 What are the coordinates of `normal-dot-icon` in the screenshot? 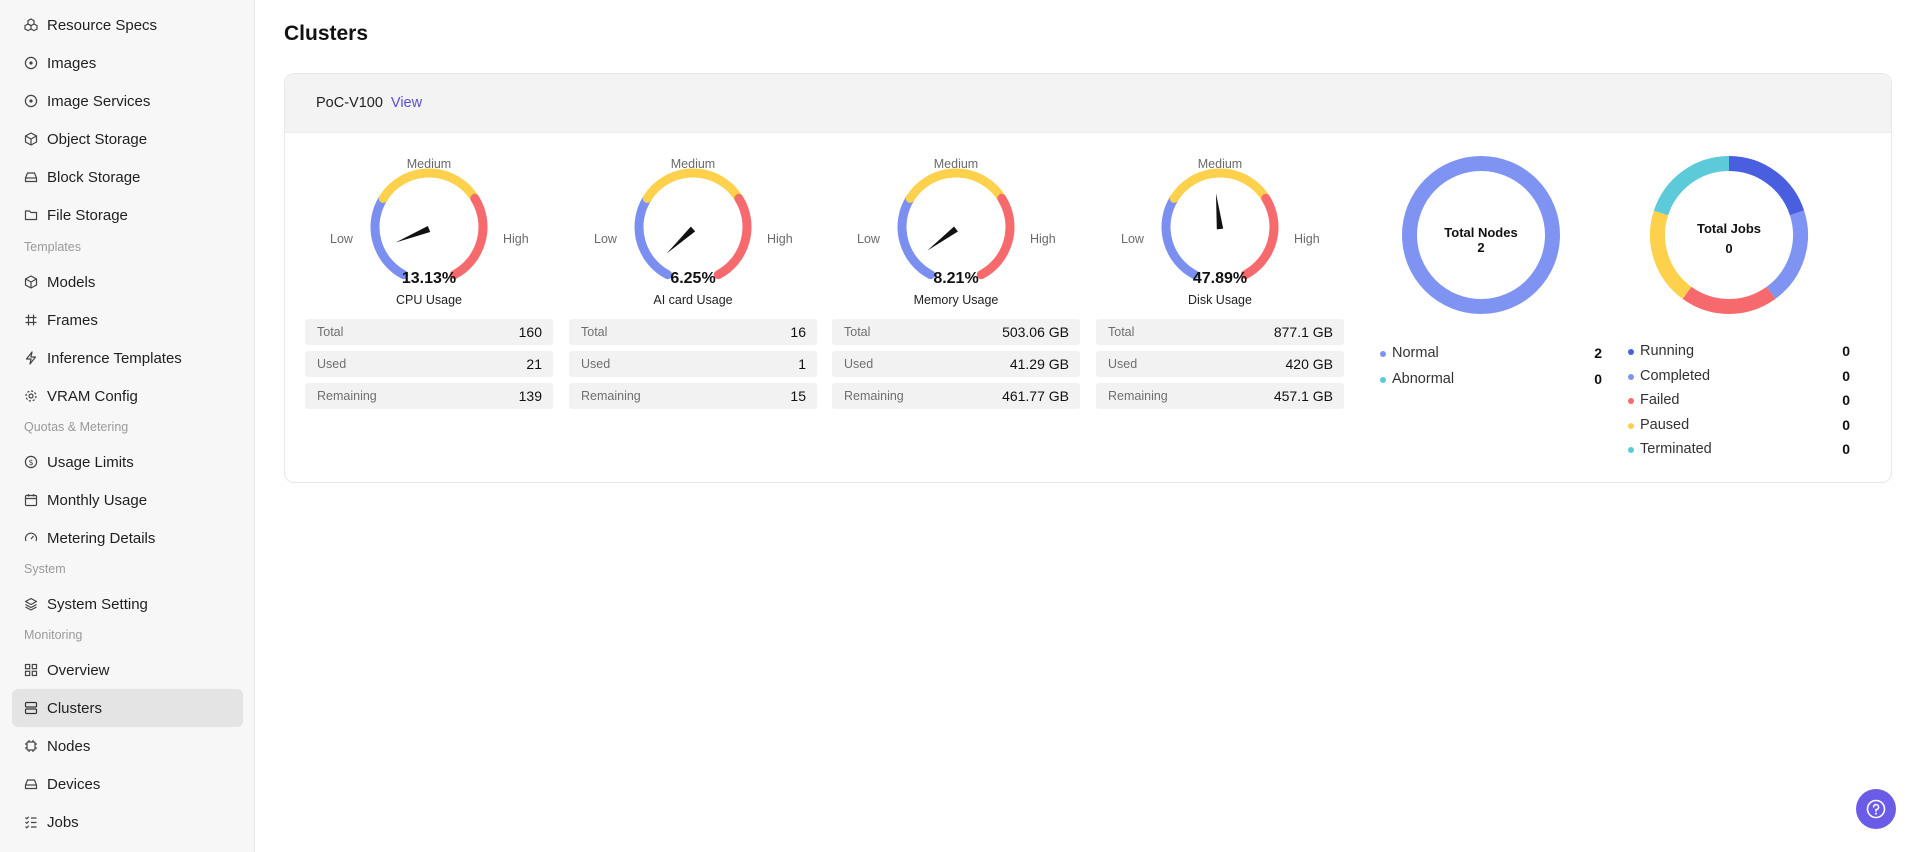 It's located at (1383, 354).